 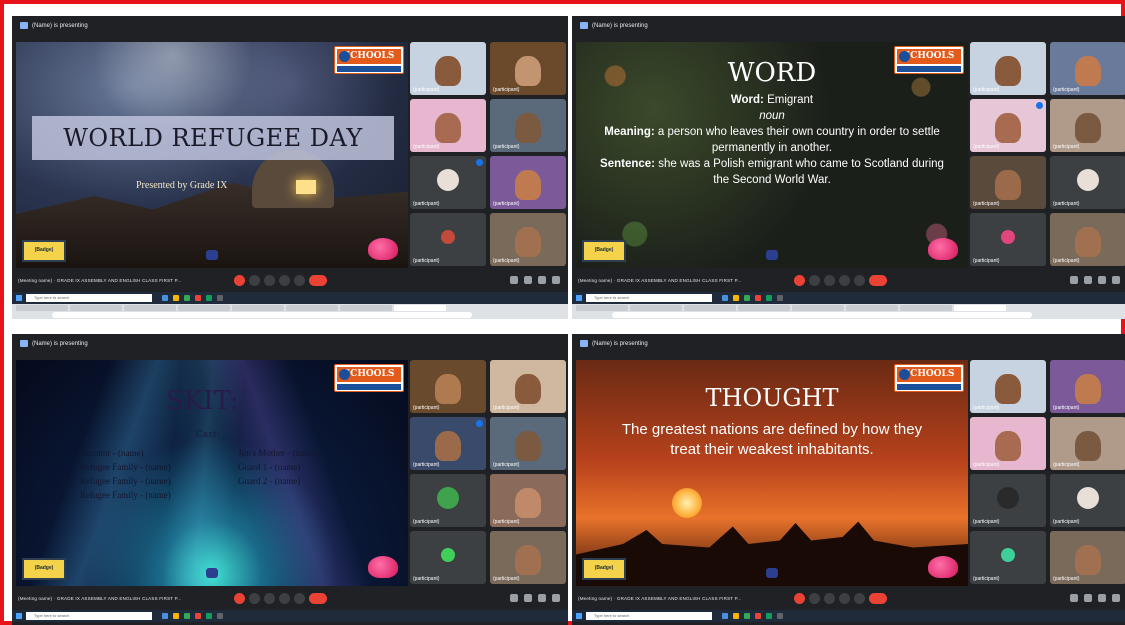 I want to click on address-bar, so click(x=262, y=315).